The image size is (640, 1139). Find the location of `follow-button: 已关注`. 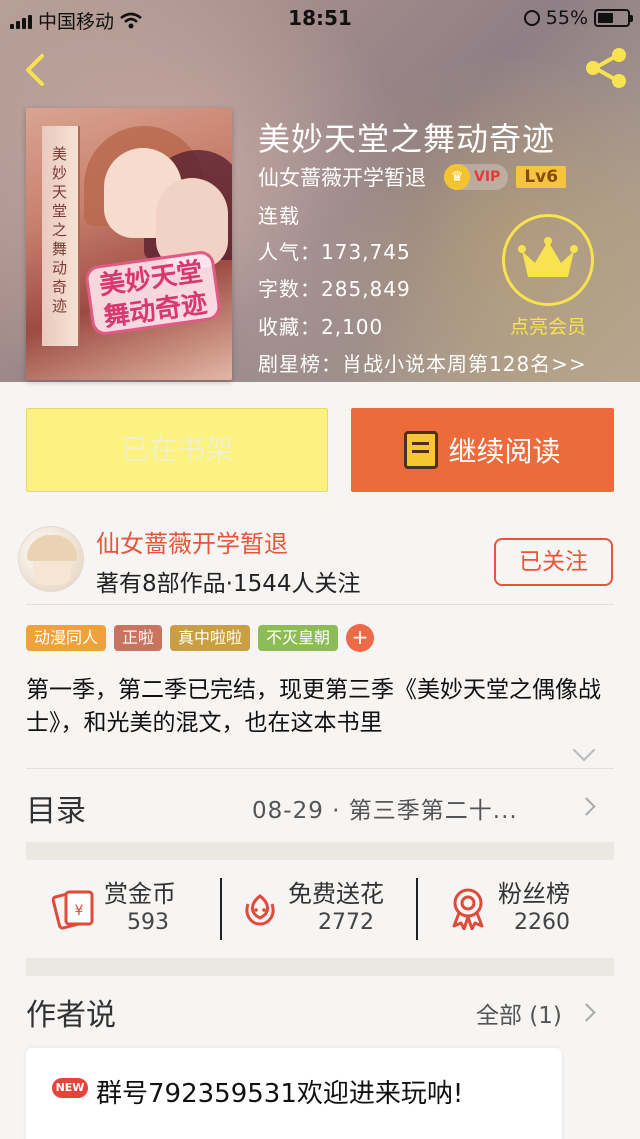

follow-button: 已关注 is located at coordinates (553, 562).